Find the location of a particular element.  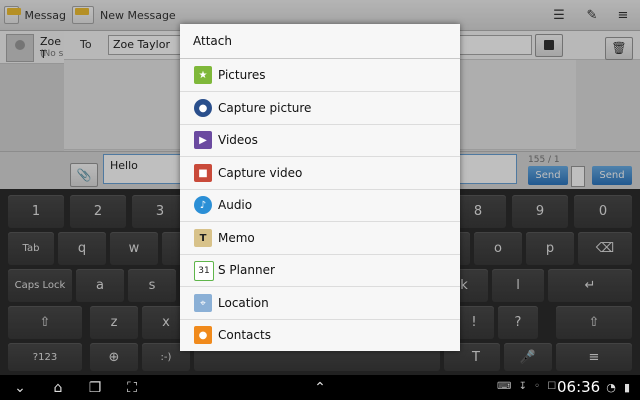

attach-item-audio: ♪ Audio is located at coordinates (320, 205).